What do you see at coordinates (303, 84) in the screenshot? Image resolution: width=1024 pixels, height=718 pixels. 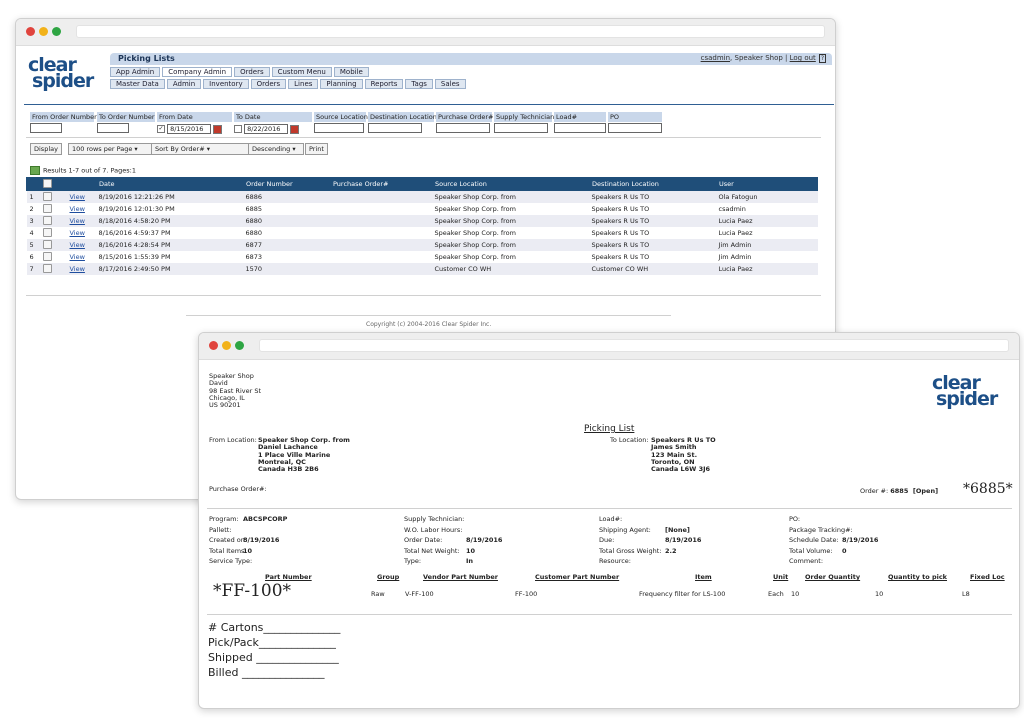 I see `tab-lines: Lines` at bounding box center [303, 84].